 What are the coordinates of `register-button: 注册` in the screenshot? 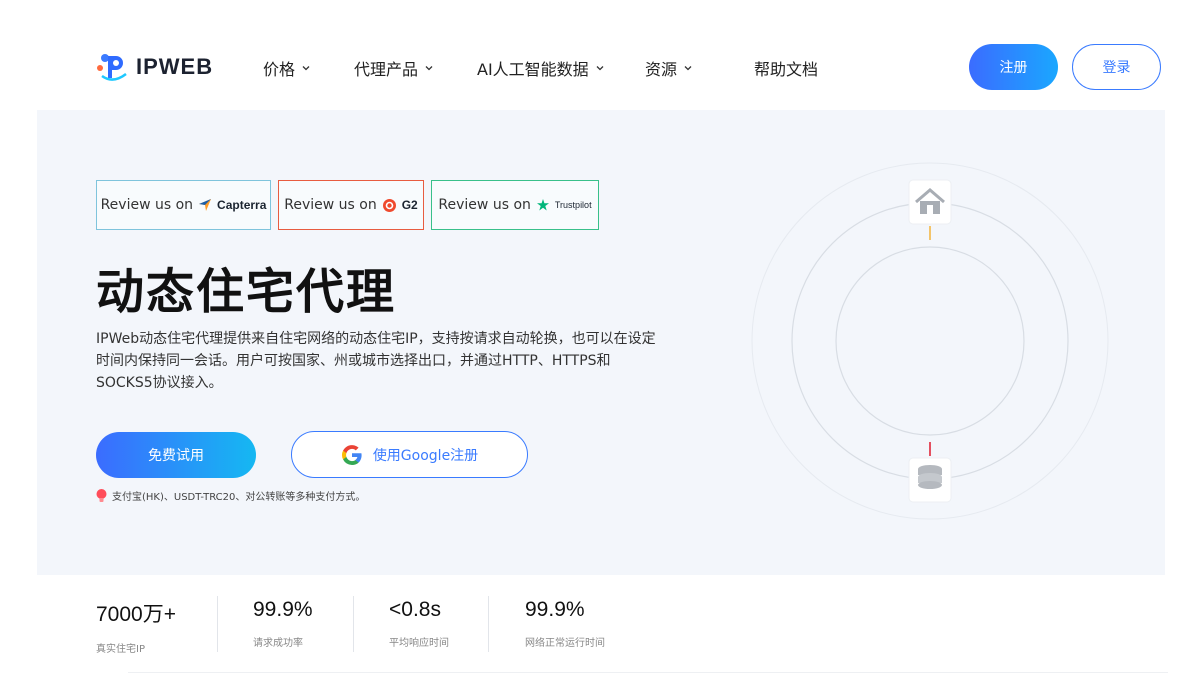 It's located at (1013, 67).